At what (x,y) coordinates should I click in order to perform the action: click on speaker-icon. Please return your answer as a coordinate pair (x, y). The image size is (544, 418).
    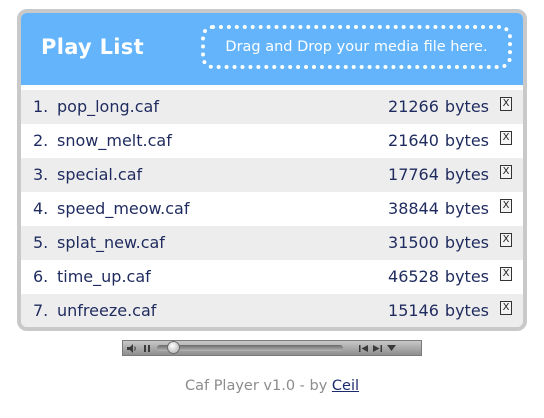
    Looking at the image, I should click on (131, 348).